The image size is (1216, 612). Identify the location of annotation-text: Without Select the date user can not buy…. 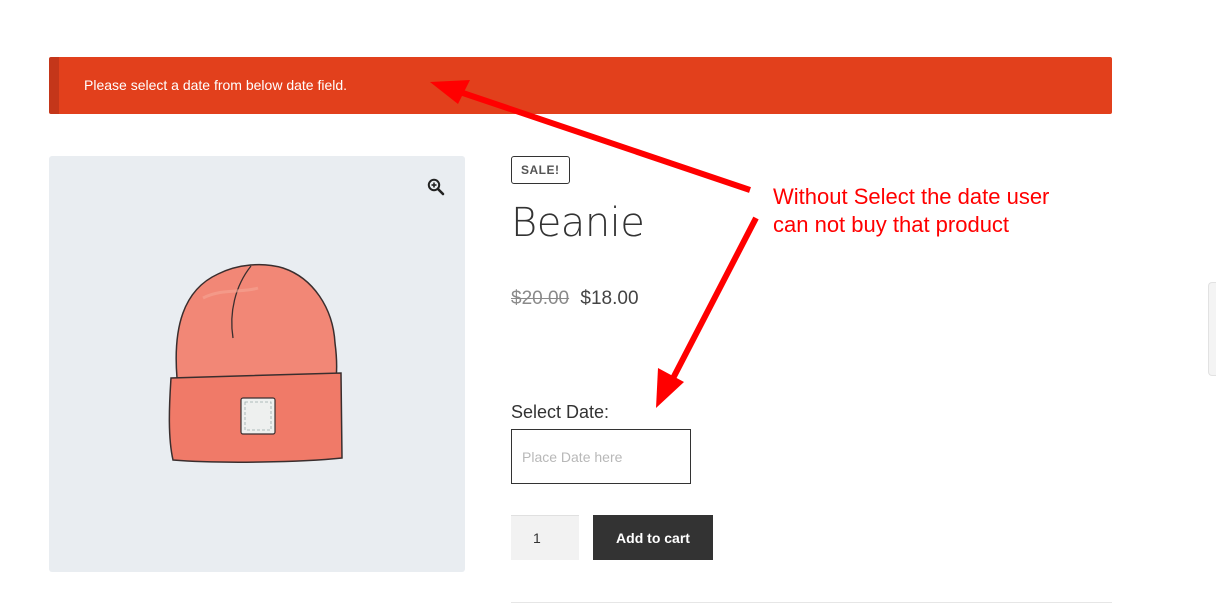
(943, 211).